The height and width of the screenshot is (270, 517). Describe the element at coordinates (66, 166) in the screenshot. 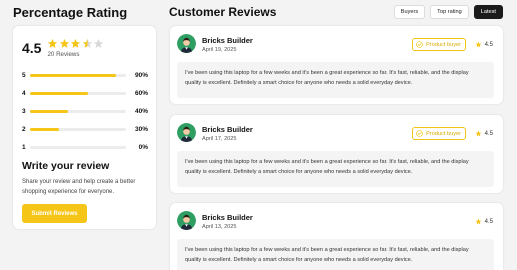

I see `write-review-title: Write your review` at that location.